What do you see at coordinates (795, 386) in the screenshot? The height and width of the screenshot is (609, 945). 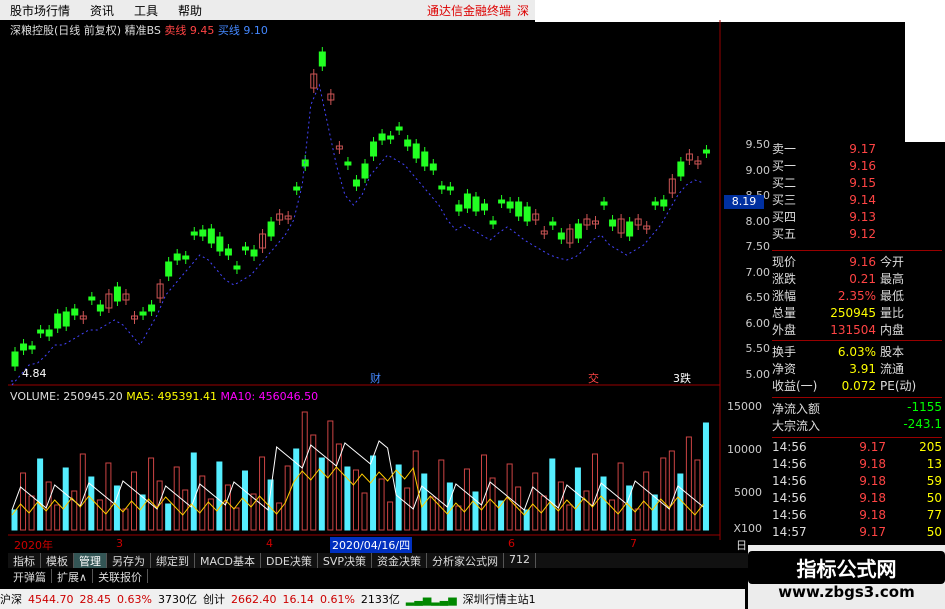 I see `stat-label: 收益(一)` at bounding box center [795, 386].